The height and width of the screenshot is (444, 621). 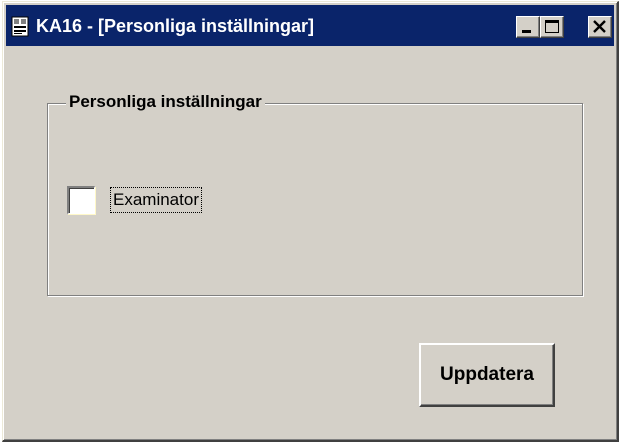 What do you see at coordinates (600, 27) in the screenshot?
I see `close-button` at bounding box center [600, 27].